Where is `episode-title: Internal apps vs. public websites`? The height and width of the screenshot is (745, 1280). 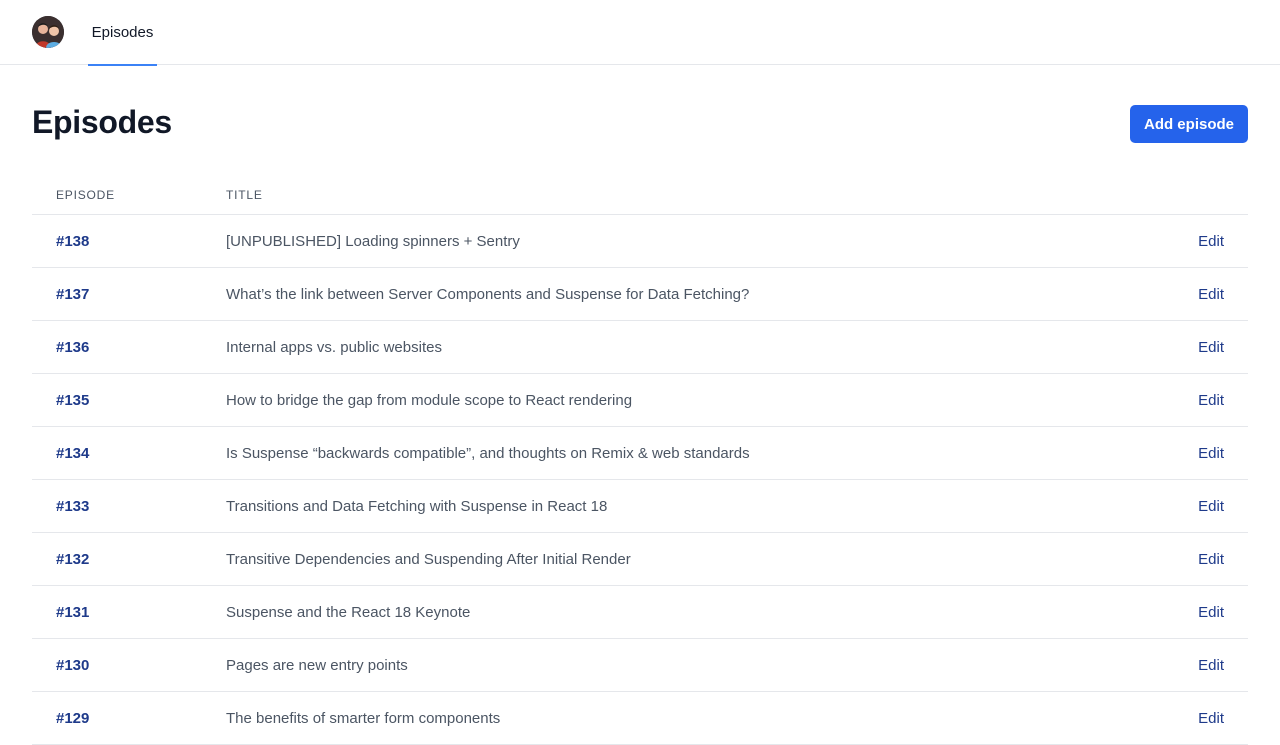 episode-title: Internal apps vs. public websites is located at coordinates (334, 347).